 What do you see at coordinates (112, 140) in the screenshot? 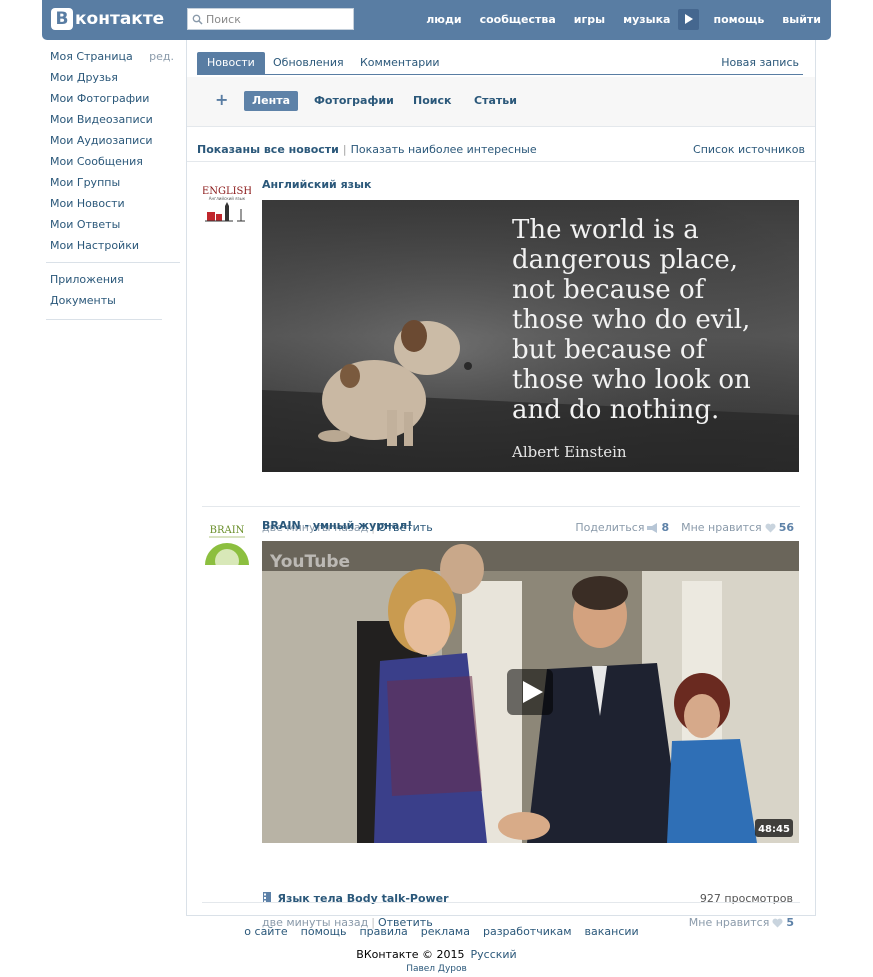
I see `sidebar-item-audio: Мои Аудиозаписи` at bounding box center [112, 140].